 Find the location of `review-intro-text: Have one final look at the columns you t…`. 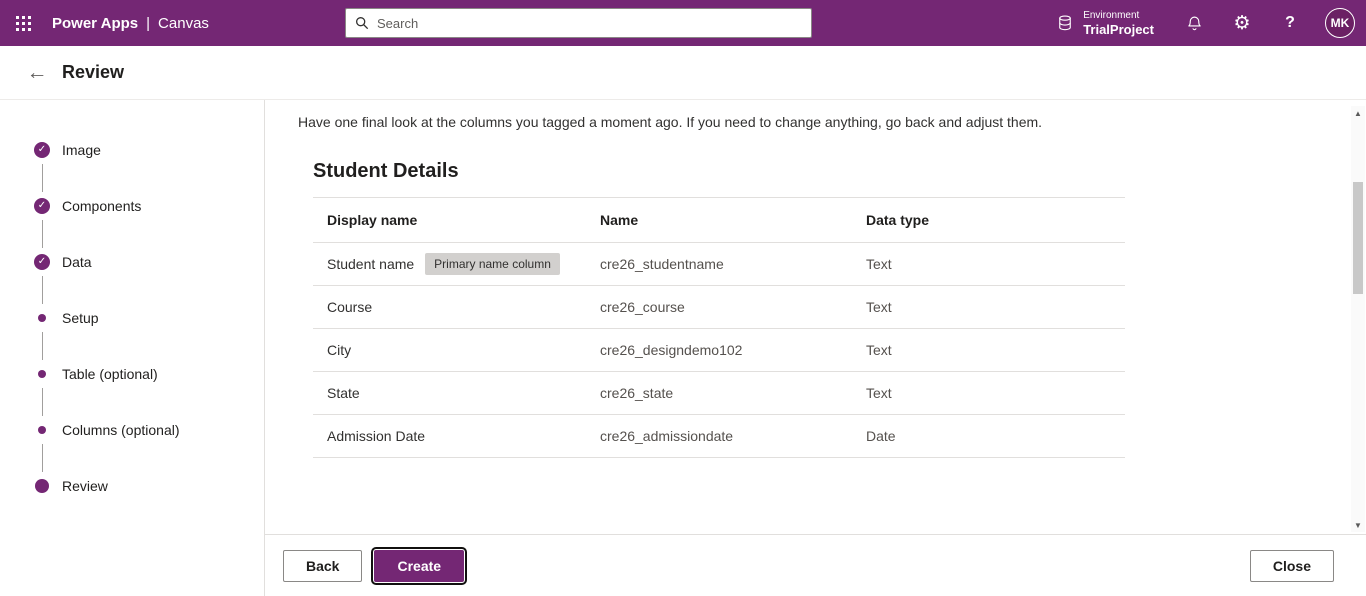

review-intro-text: Have one final look at the columns you t… is located at coordinates (670, 122).